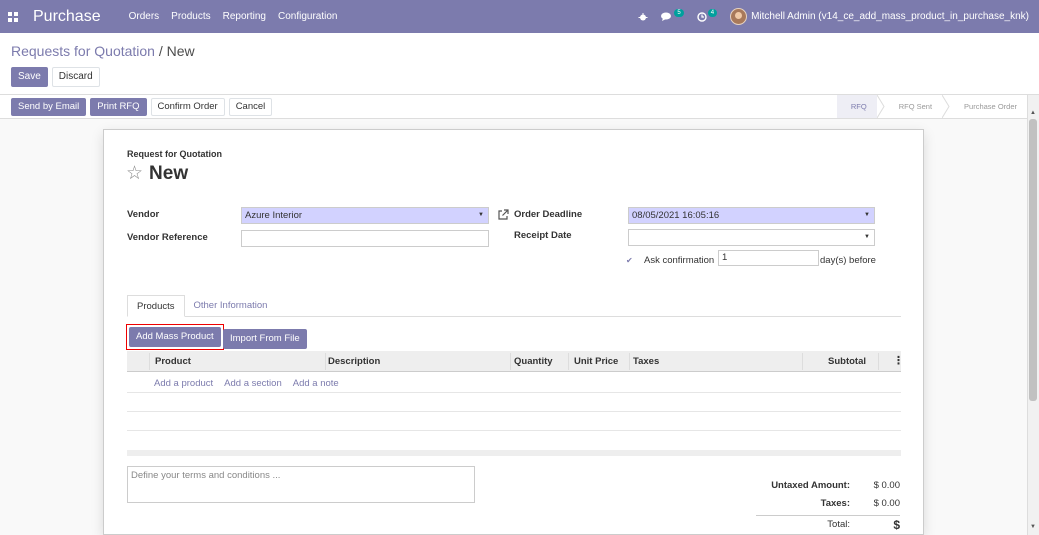 This screenshot has height=535, width=1039. Describe the element at coordinates (835, 503) in the screenshot. I see `taxes-label: Taxes:` at that location.